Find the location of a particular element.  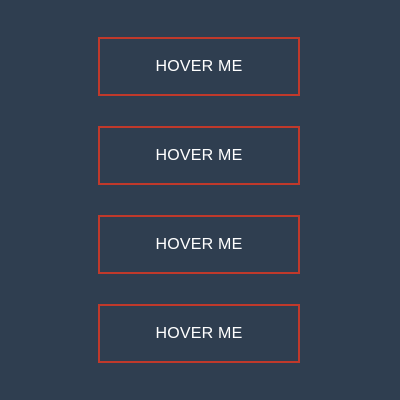

hover-button-2: HOVER ME is located at coordinates (199, 155).